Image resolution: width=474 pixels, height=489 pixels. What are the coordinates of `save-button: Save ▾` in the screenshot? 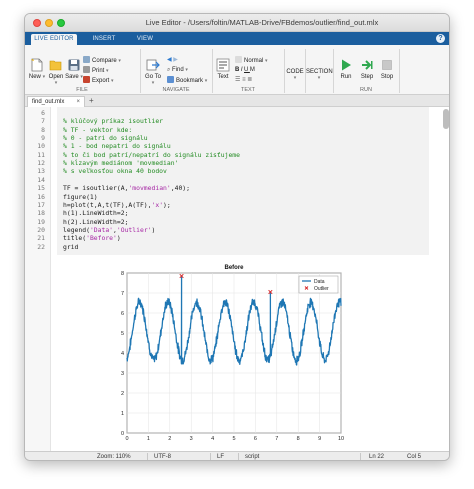 It's located at (74, 69).